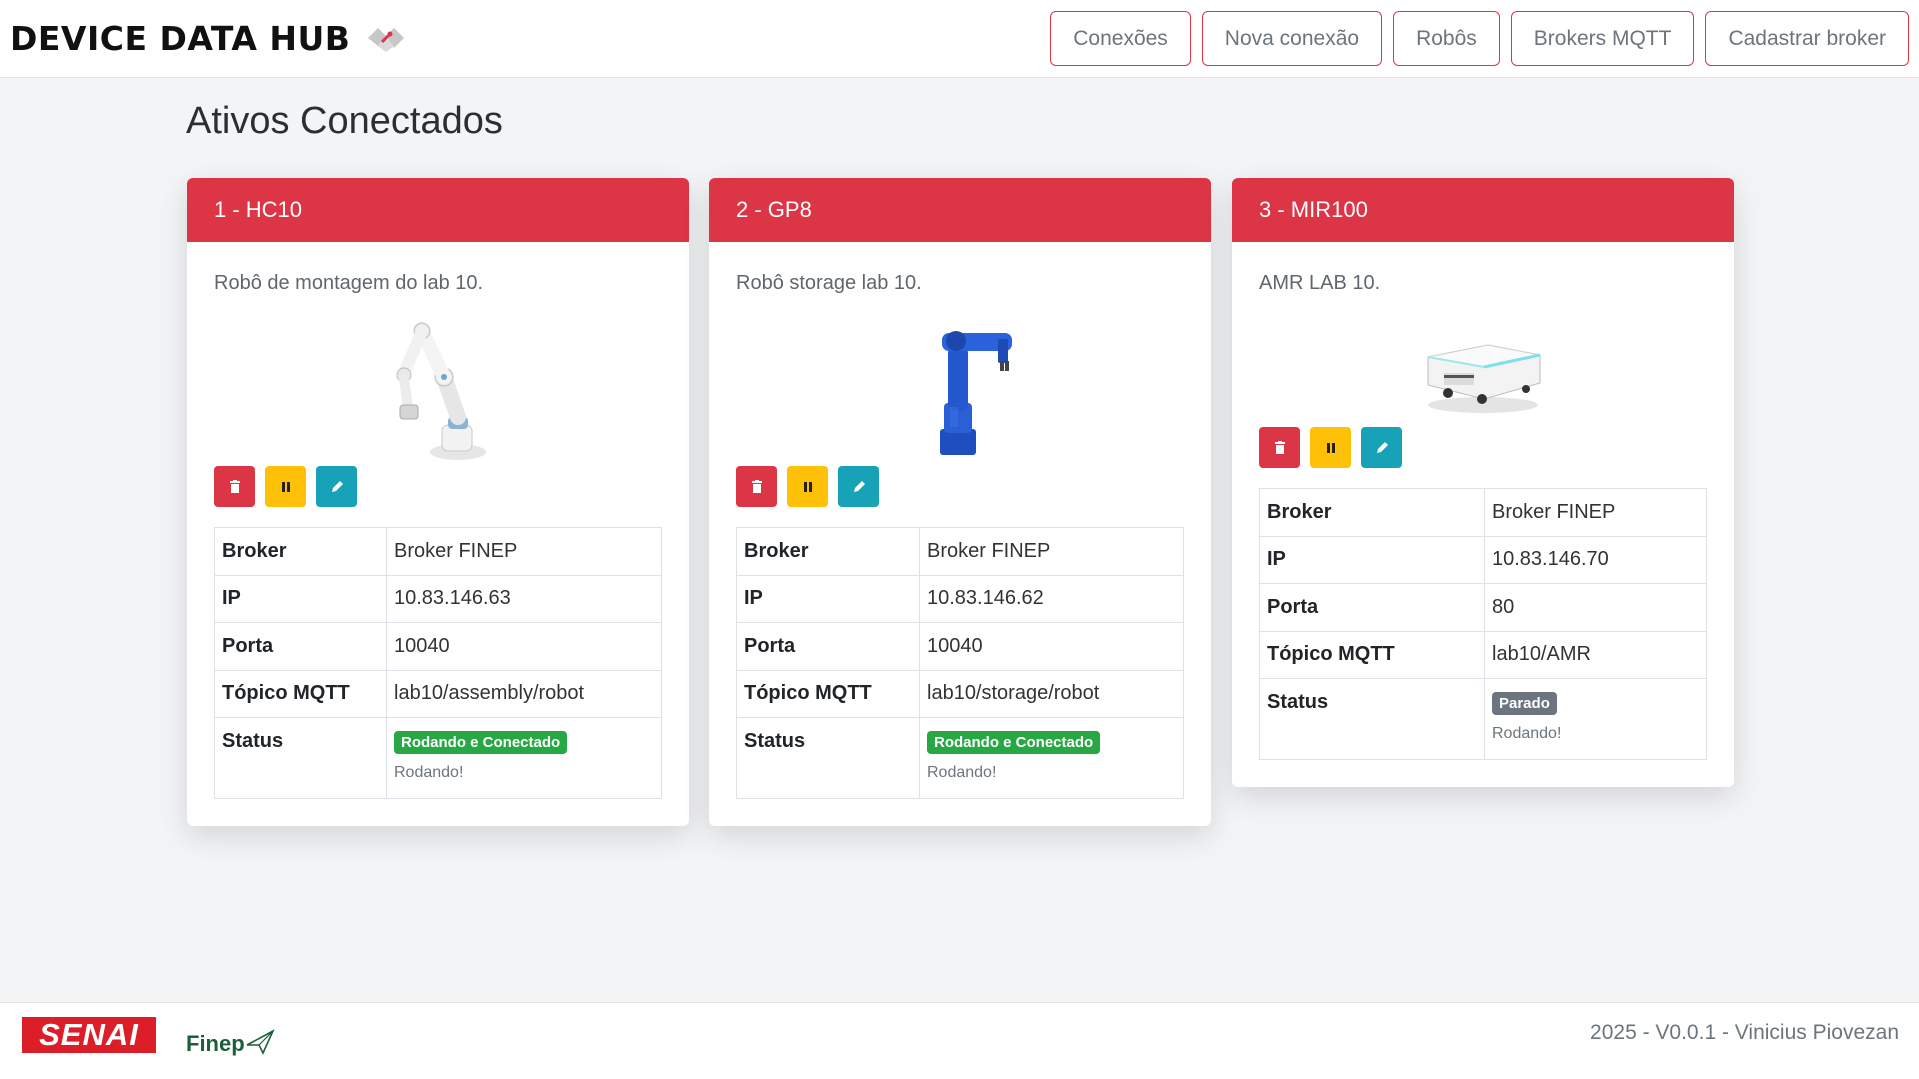 This screenshot has height=1079, width=1919. I want to click on topic-value: lab10/AMR, so click(1595, 654).